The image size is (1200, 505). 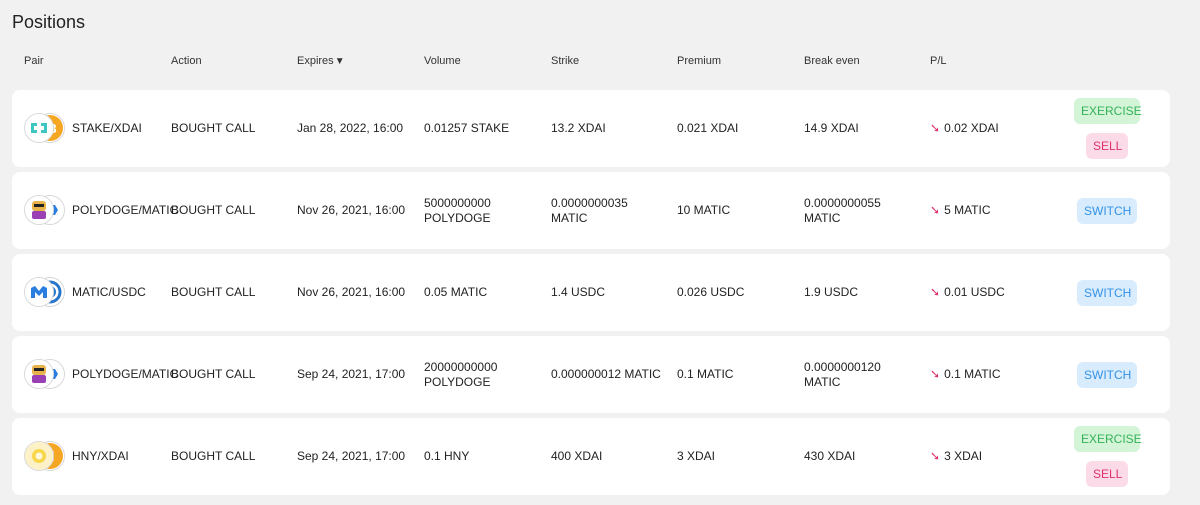 What do you see at coordinates (704, 210) in the screenshot?
I see `premium-cell: 10 MATIC` at bounding box center [704, 210].